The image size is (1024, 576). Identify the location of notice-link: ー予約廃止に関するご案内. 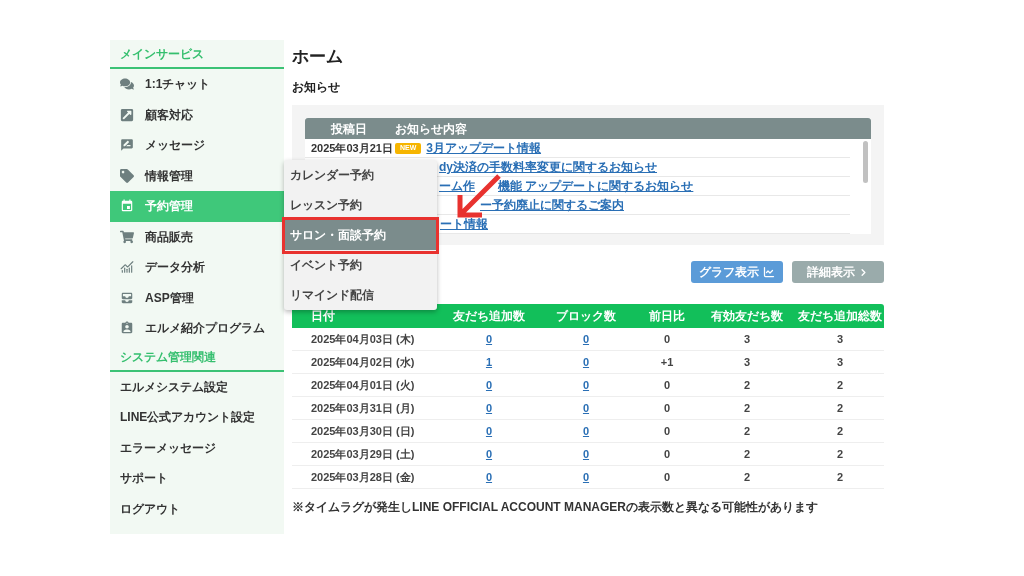
(552, 205).